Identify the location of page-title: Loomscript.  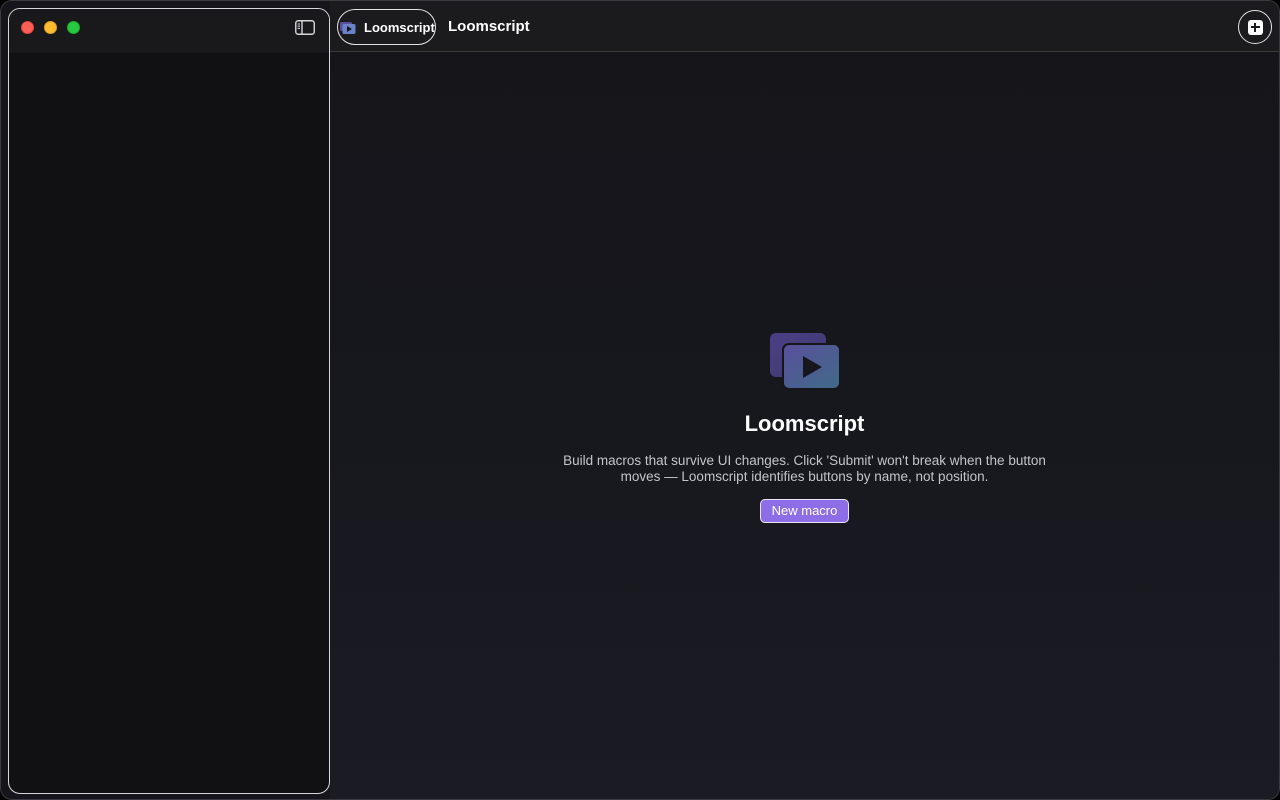
(489, 26).